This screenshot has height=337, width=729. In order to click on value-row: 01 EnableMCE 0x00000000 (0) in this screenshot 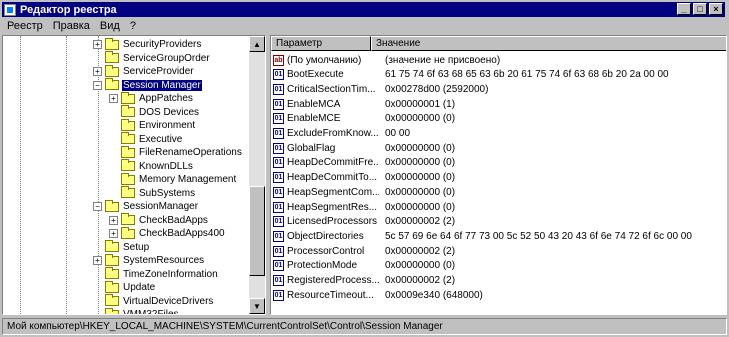, I will do `click(364, 119)`.